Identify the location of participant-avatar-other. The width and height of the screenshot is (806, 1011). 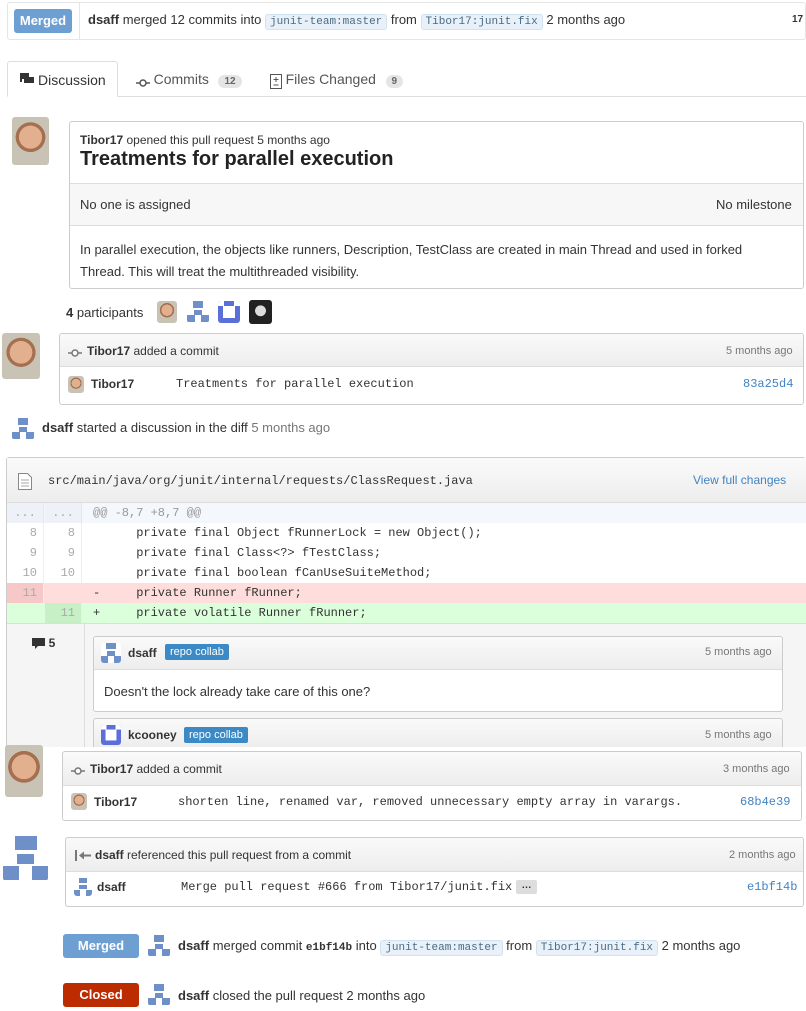
(260, 312).